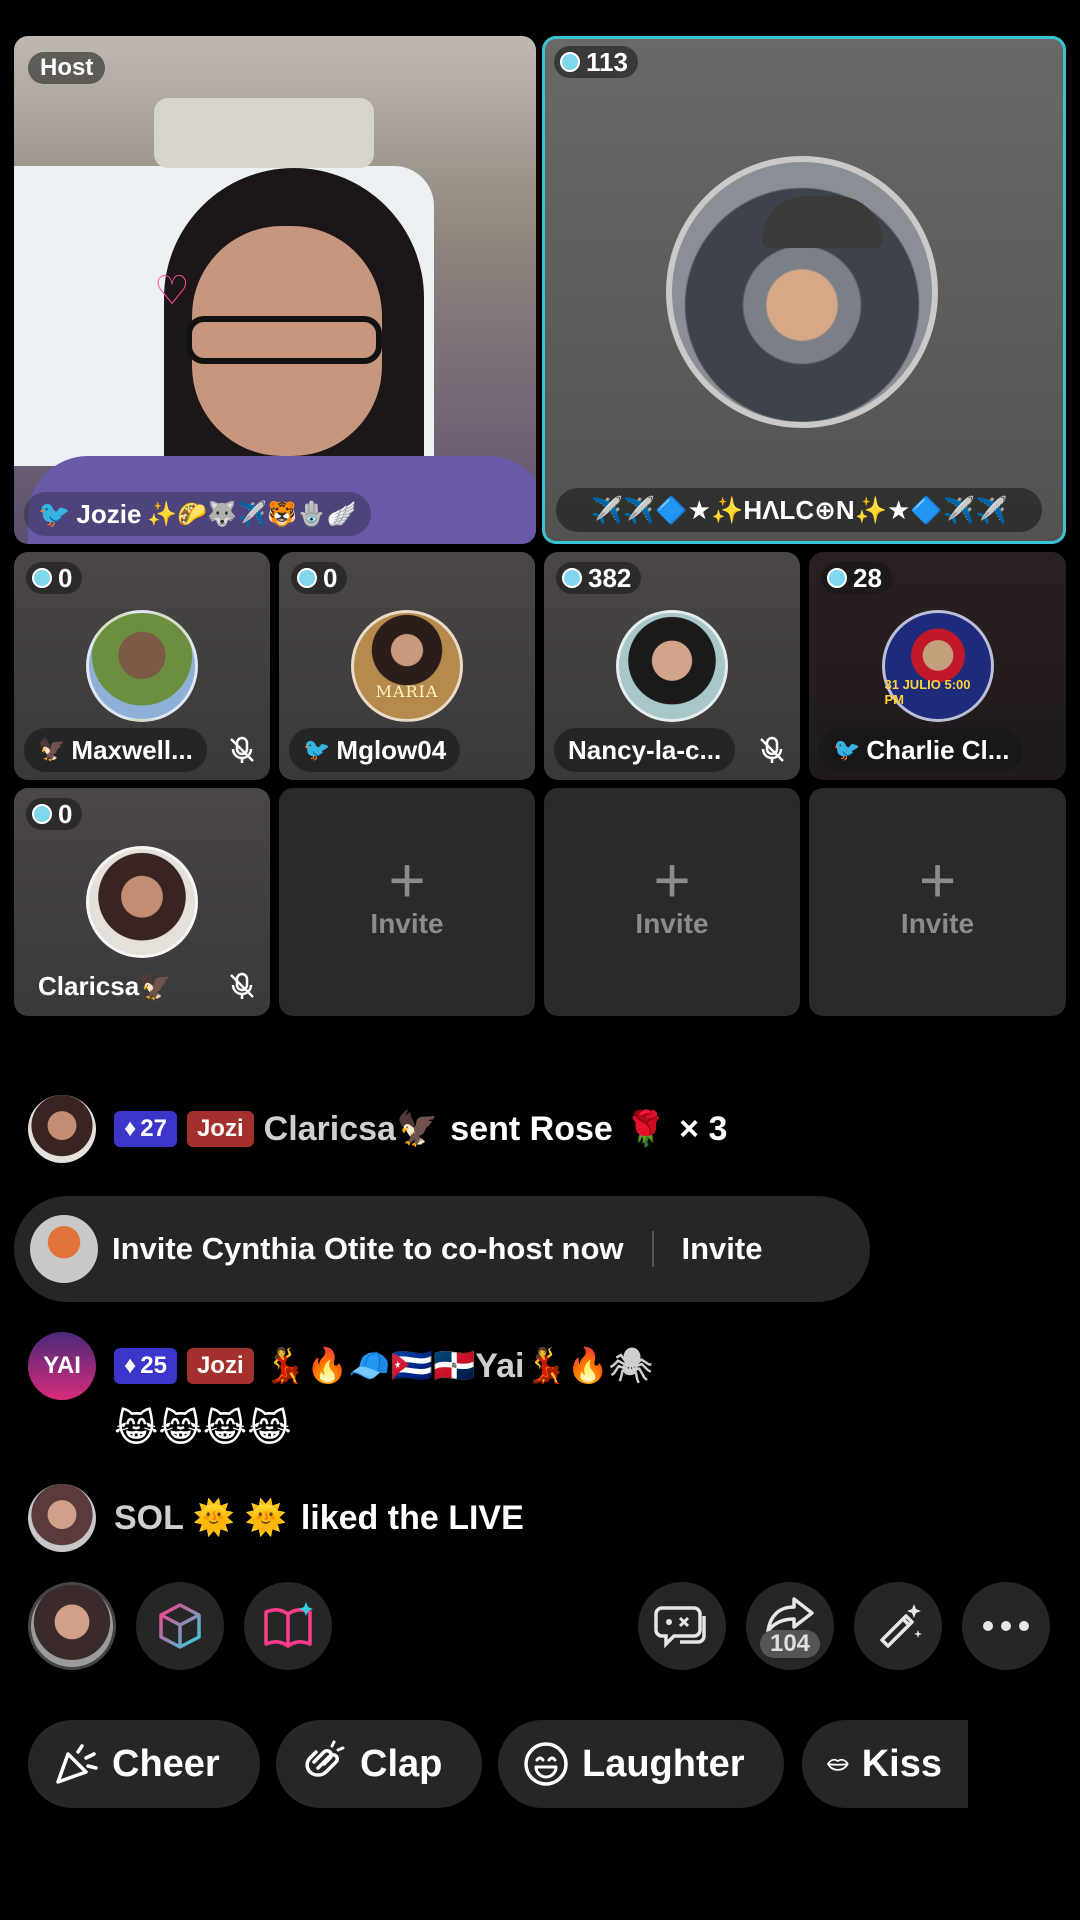 The image size is (1080, 1920). I want to click on coin-badge: 113, so click(596, 62).